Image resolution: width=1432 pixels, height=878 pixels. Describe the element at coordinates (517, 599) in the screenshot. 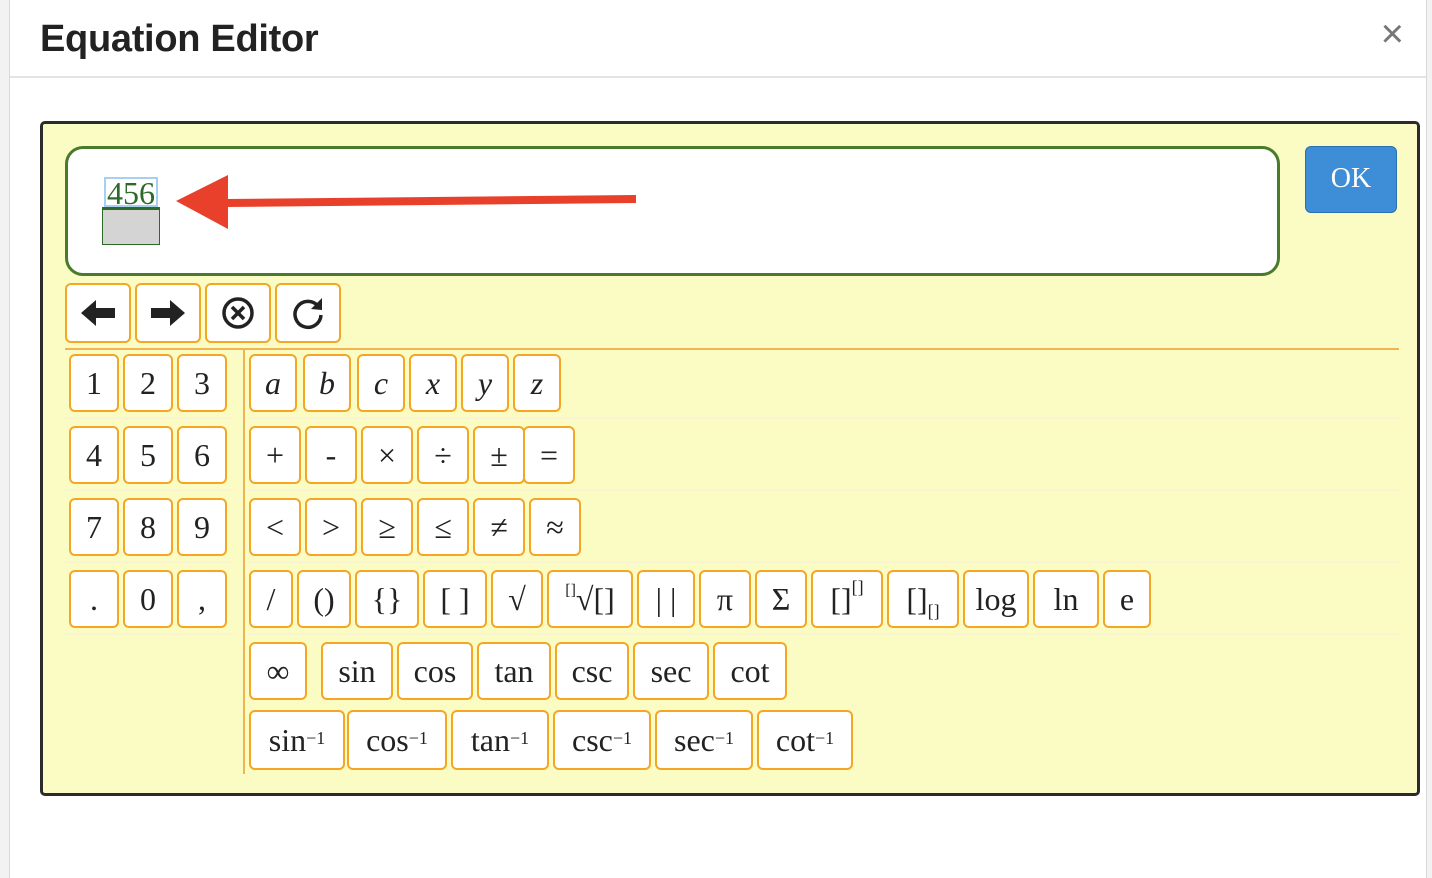

I see `key-square-root: √` at that location.